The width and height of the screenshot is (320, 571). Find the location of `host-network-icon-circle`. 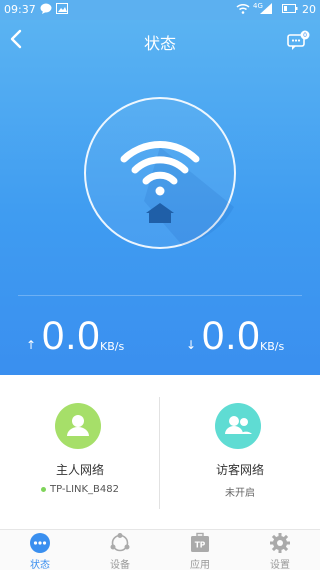

host-network-icon-circle is located at coordinates (78, 426).